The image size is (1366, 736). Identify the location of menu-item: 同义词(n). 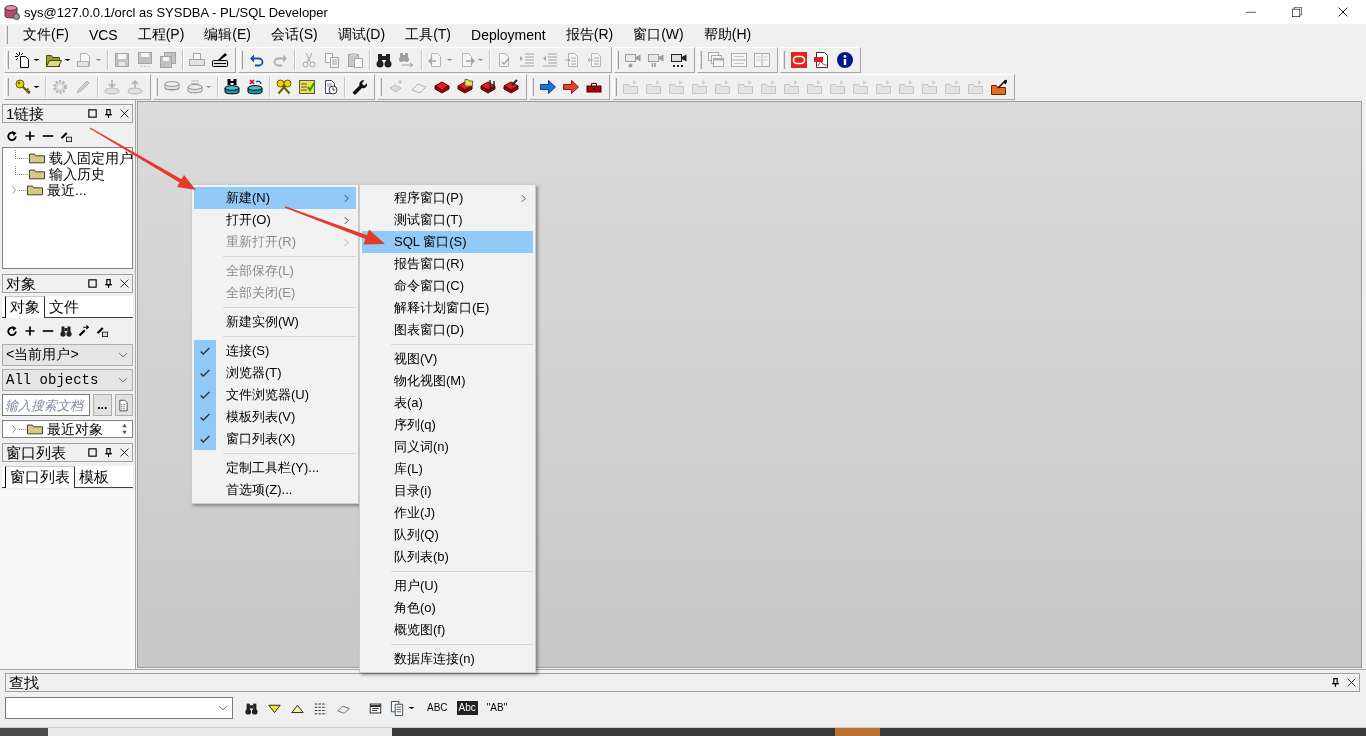
(447, 447).